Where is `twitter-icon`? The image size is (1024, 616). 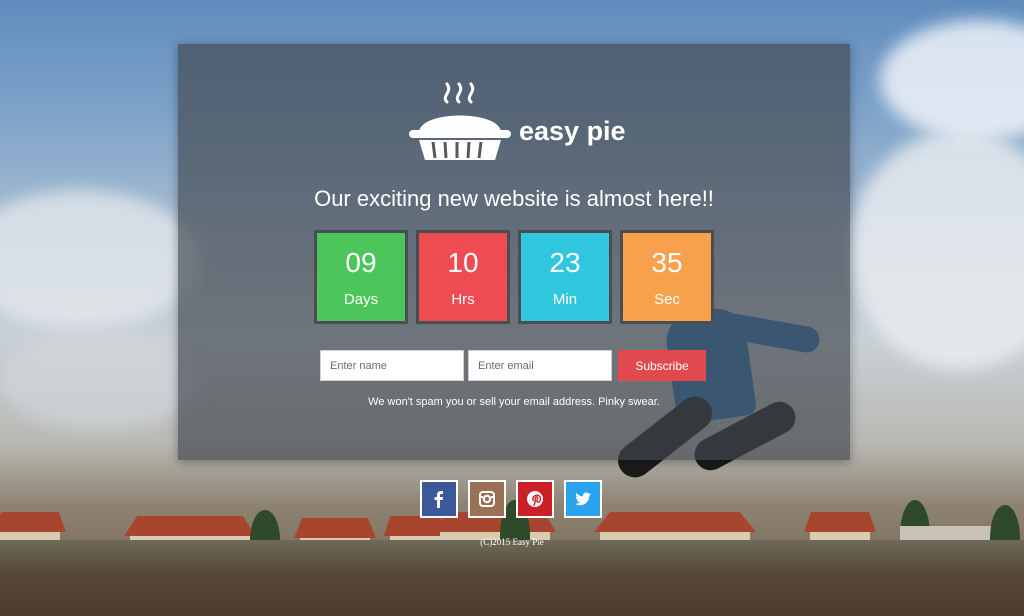 twitter-icon is located at coordinates (583, 499).